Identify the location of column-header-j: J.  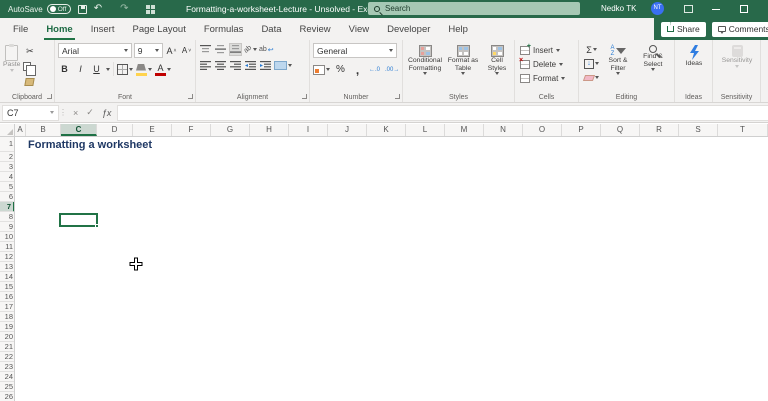
(347, 130).